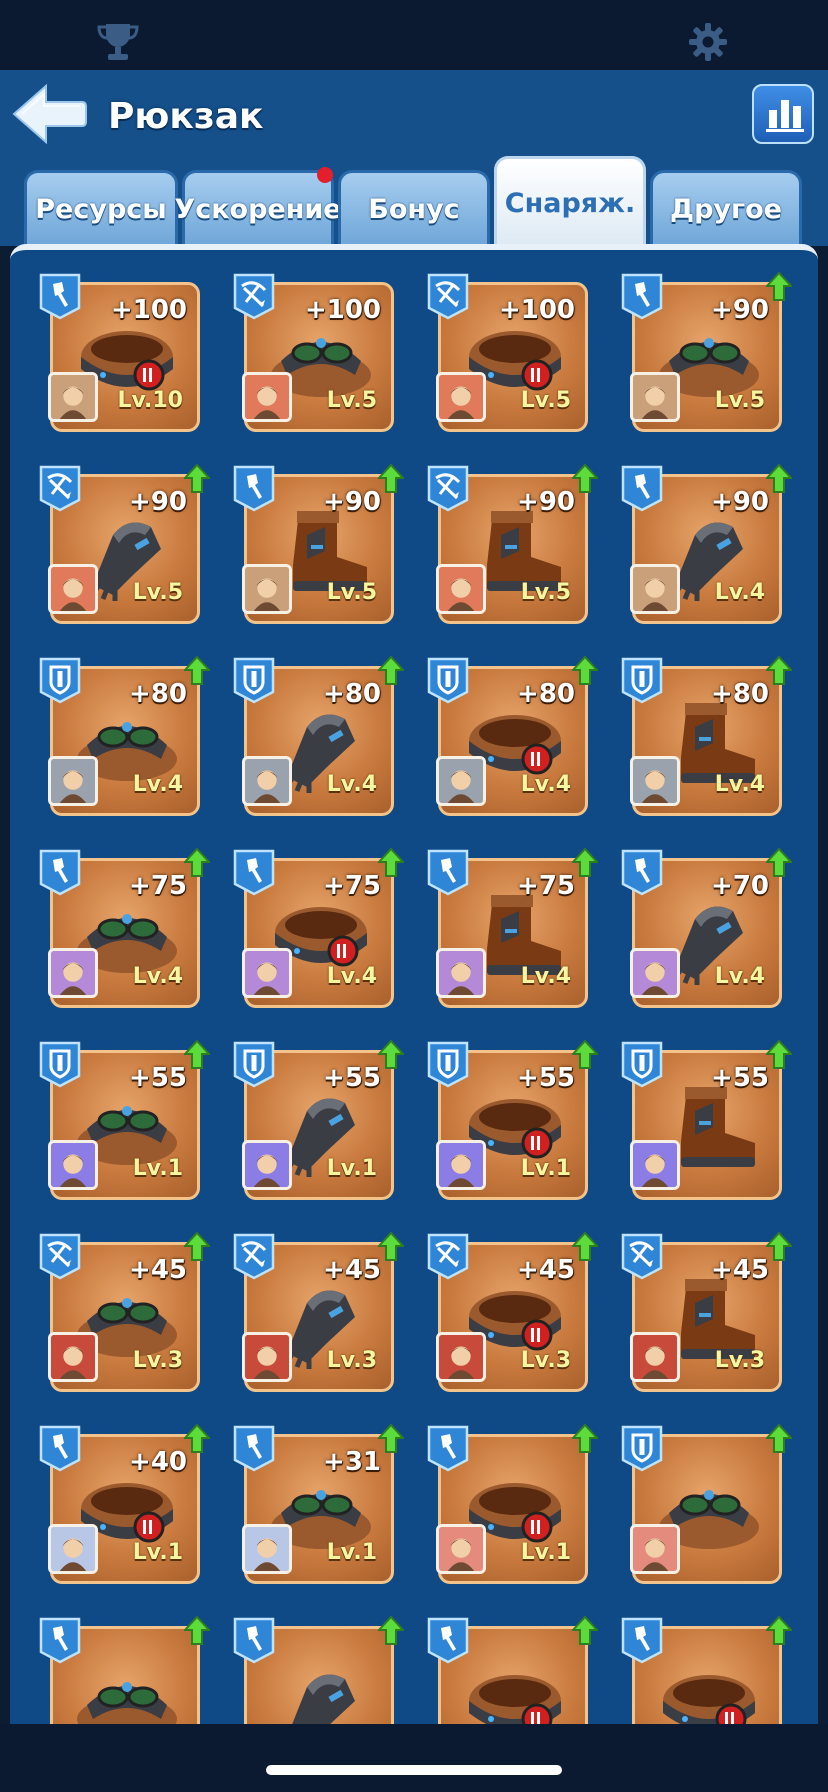 The image size is (828, 1792). I want to click on power-value: +45, so click(158, 1270).